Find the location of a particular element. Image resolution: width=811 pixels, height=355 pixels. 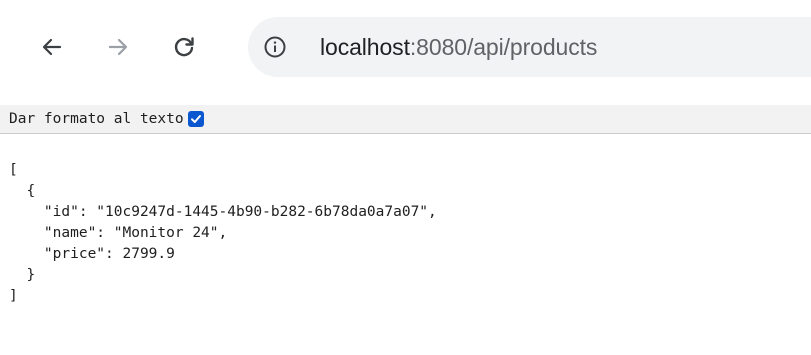

url-text: localhost:8080/api/products is located at coordinates (458, 47).